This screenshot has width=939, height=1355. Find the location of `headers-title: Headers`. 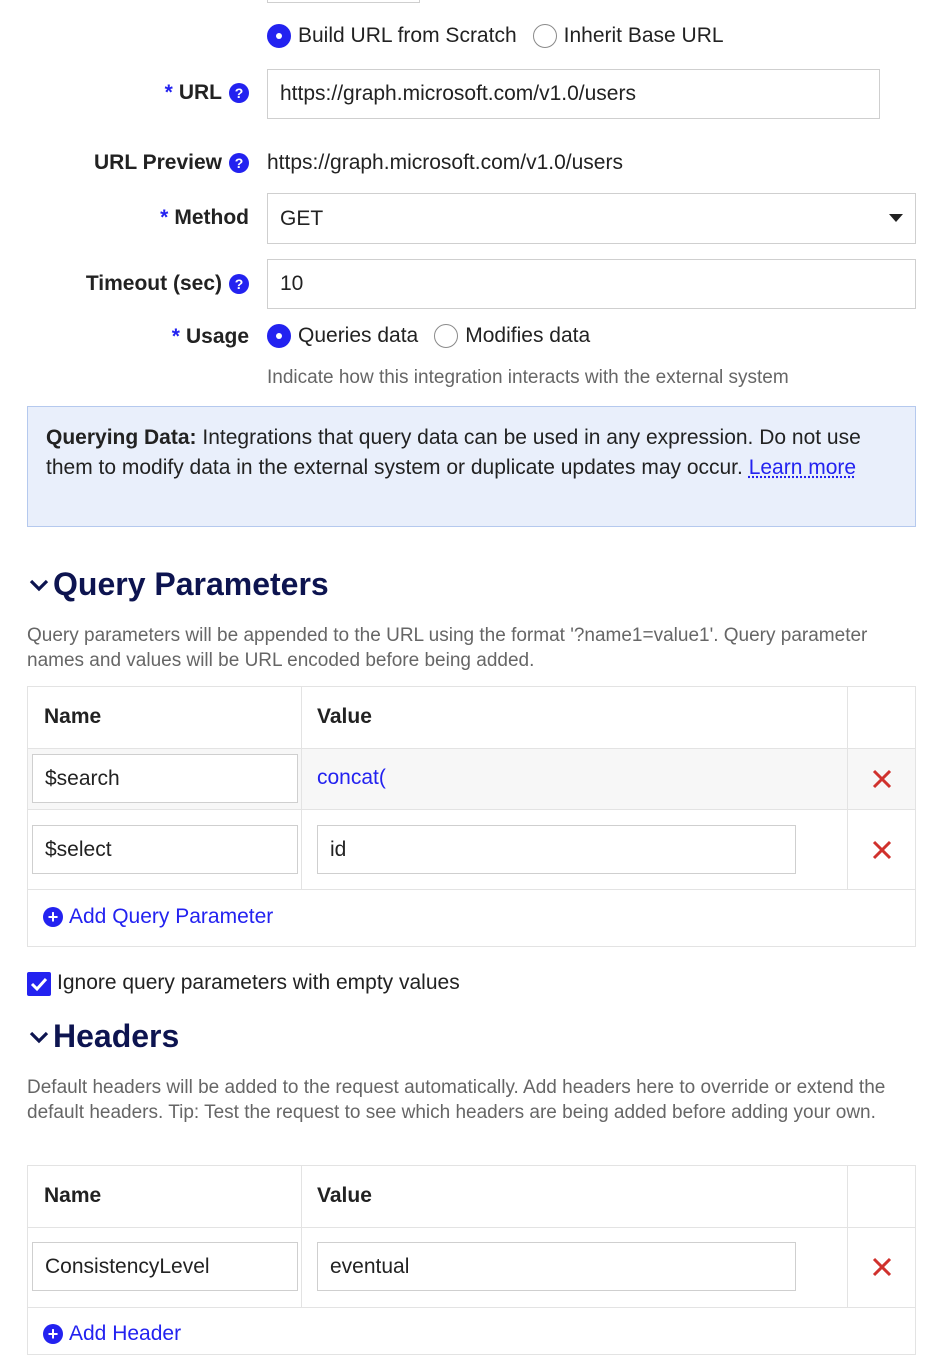

headers-title: Headers is located at coordinates (116, 1036).